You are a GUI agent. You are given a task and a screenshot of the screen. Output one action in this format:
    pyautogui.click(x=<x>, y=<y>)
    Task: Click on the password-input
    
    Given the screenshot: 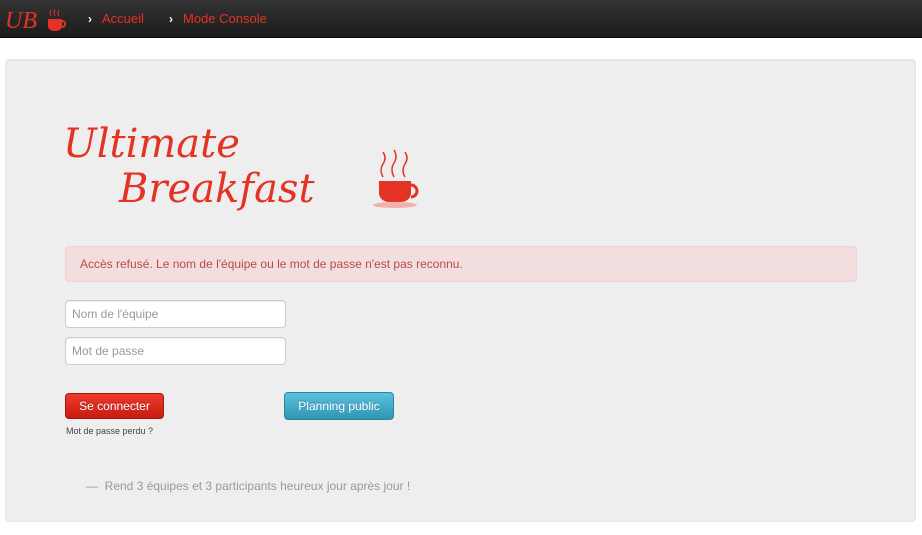 What is the action you would take?
    pyautogui.click(x=175, y=351)
    